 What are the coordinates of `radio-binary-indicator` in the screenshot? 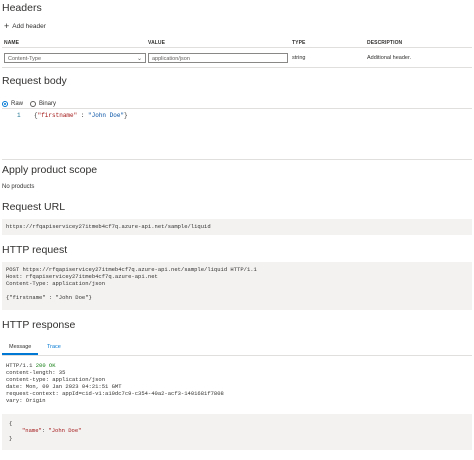 It's located at (33, 103).